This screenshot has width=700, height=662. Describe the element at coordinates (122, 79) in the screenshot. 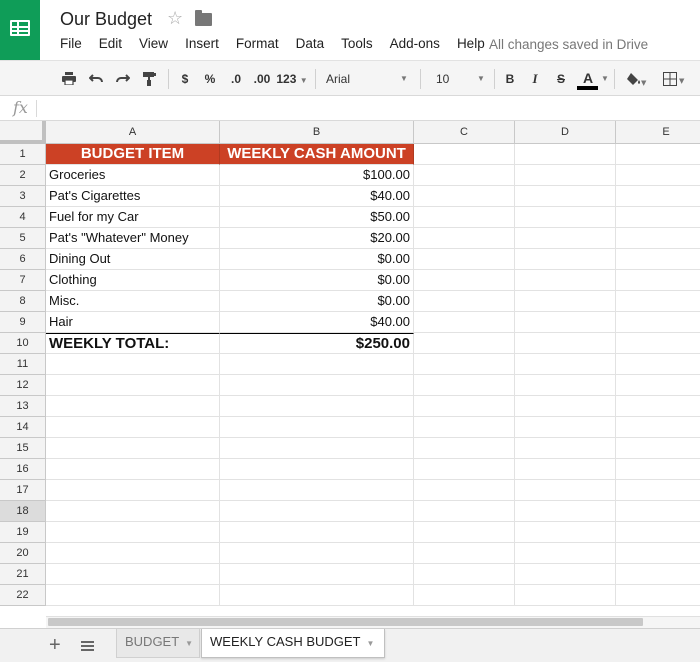

I see `redo-icon` at that location.